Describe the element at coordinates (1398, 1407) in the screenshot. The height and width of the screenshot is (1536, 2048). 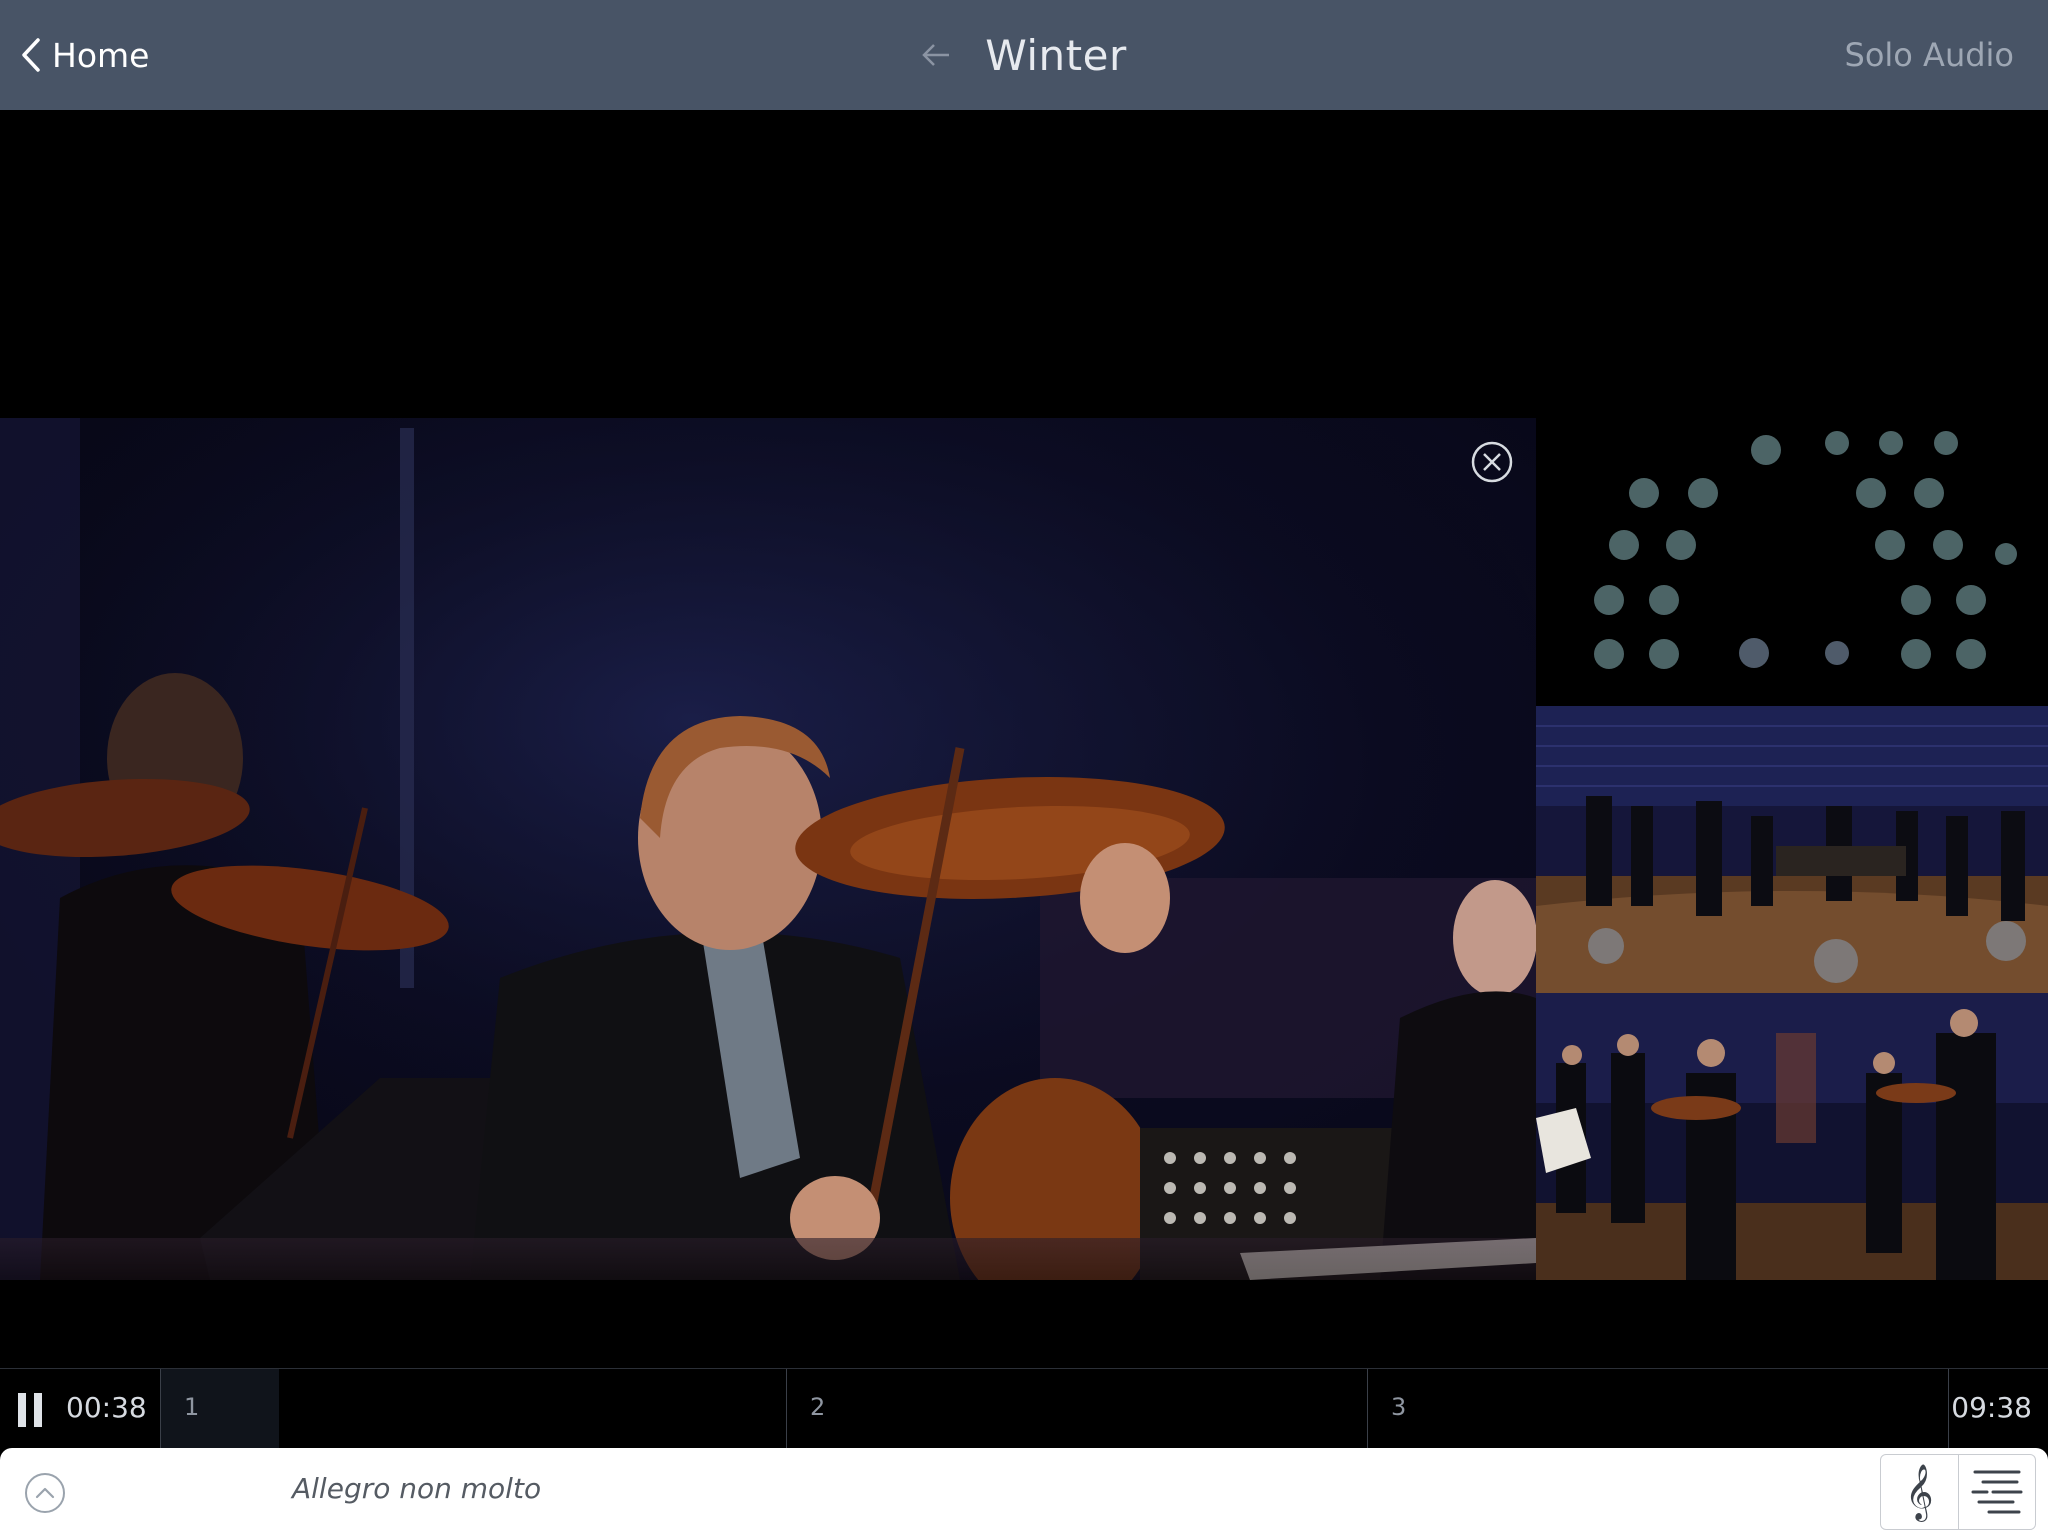
I see `movement-marker: 3` at that location.